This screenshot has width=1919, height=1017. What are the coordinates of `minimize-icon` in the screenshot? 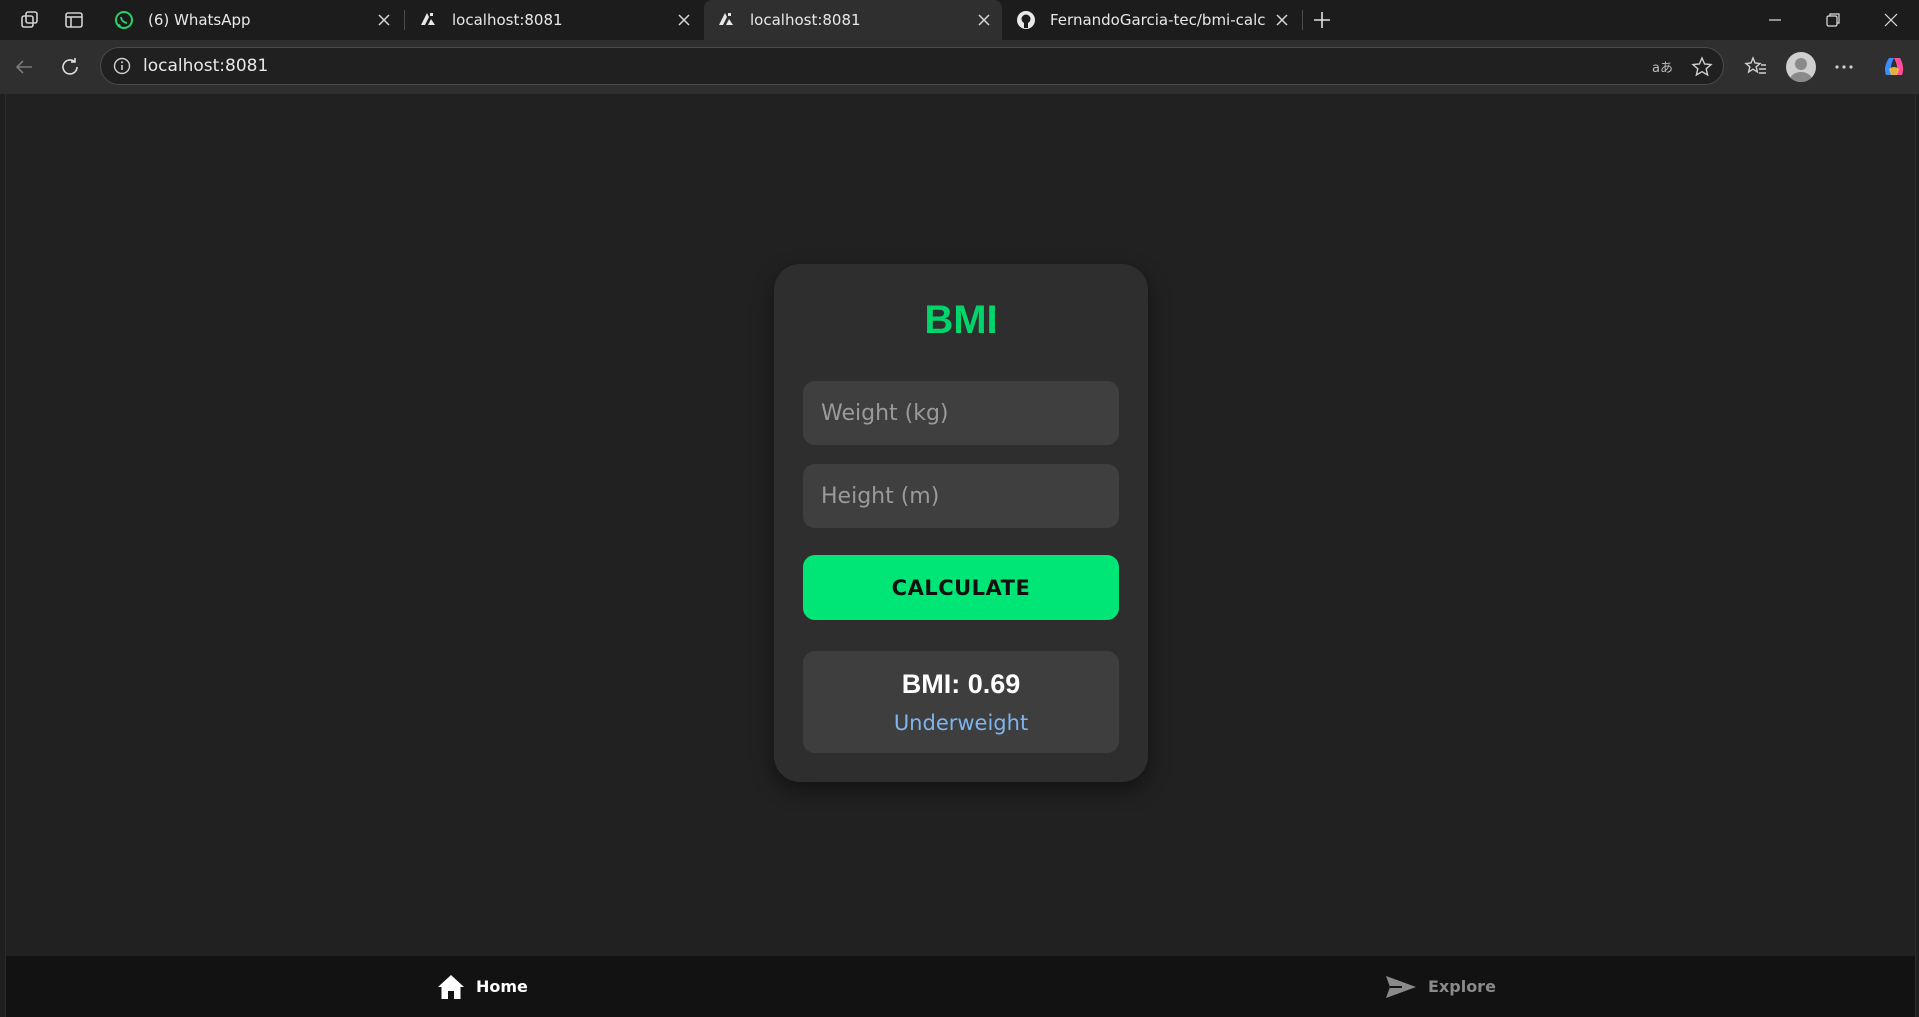 It's located at (1775, 20).